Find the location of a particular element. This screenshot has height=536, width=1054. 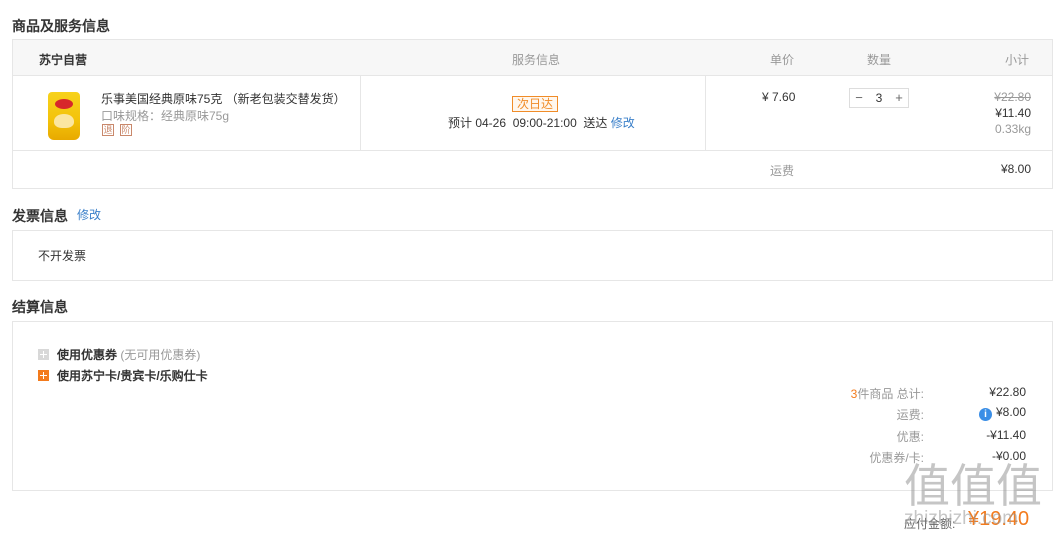

items-total-text: 件商品 总计: is located at coordinates (890, 394).